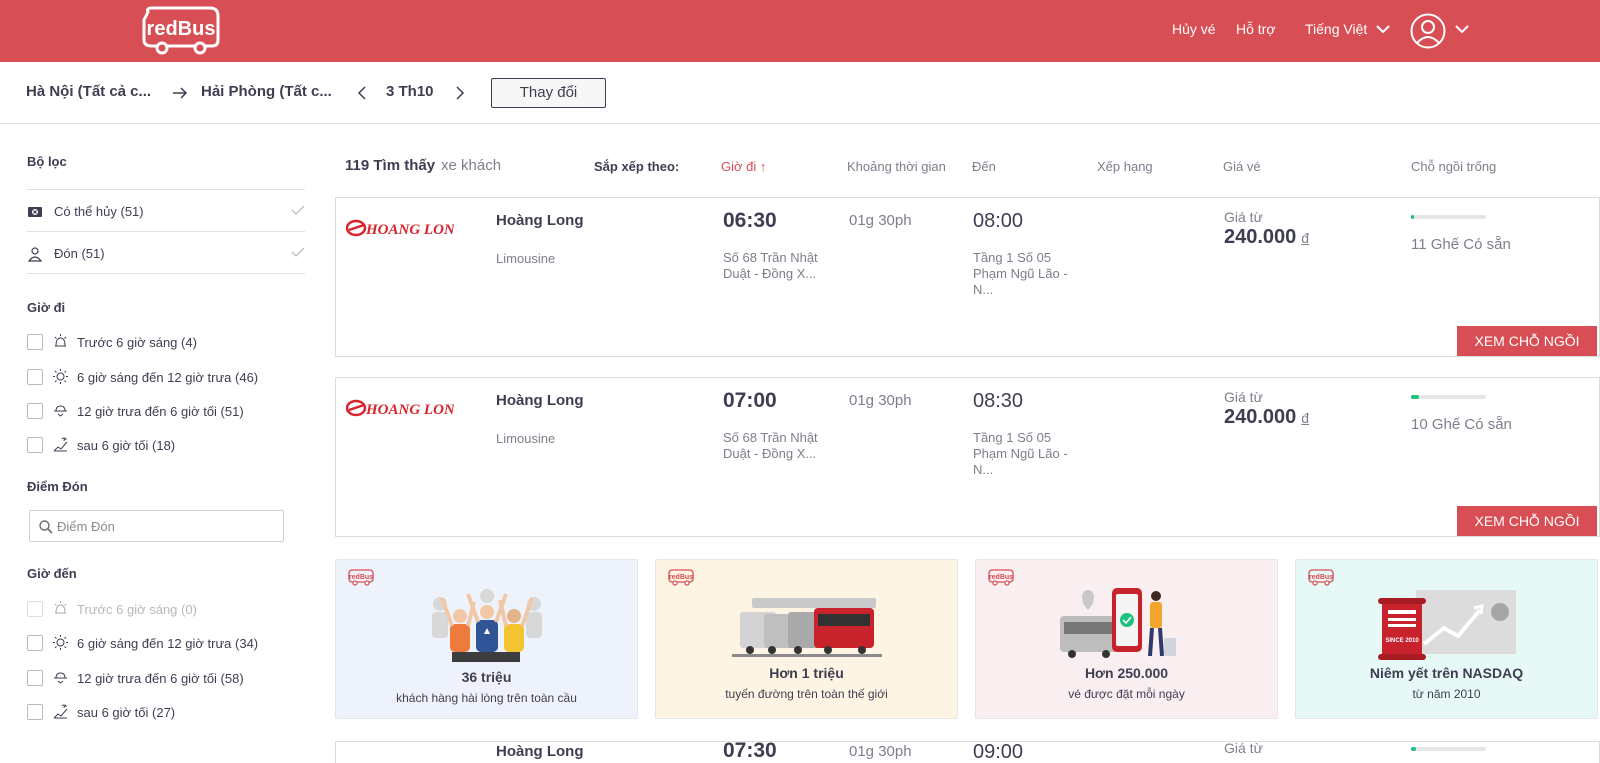 The height and width of the screenshot is (763, 1600). Describe the element at coordinates (526, 258) in the screenshot. I see `bus-type: Limousine` at that location.